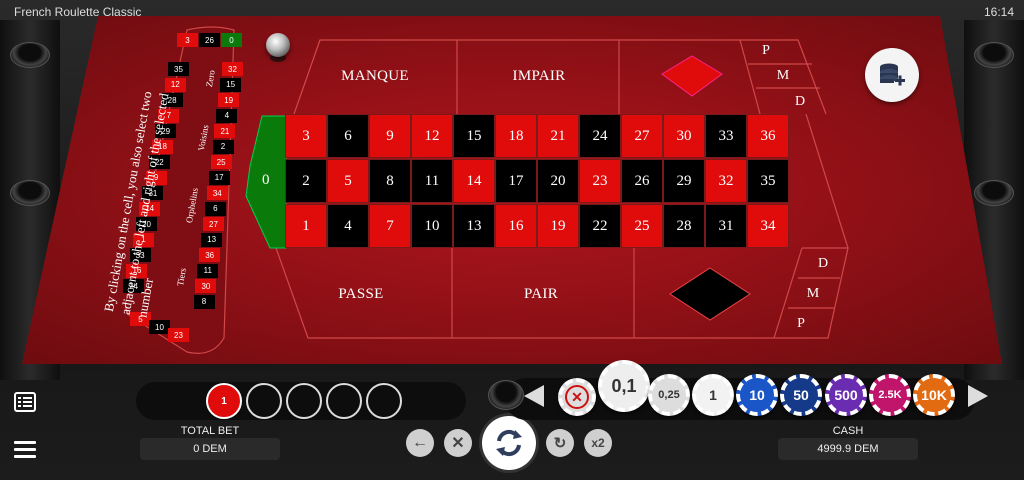  I want to click on number-cell: 11, so click(432, 181).